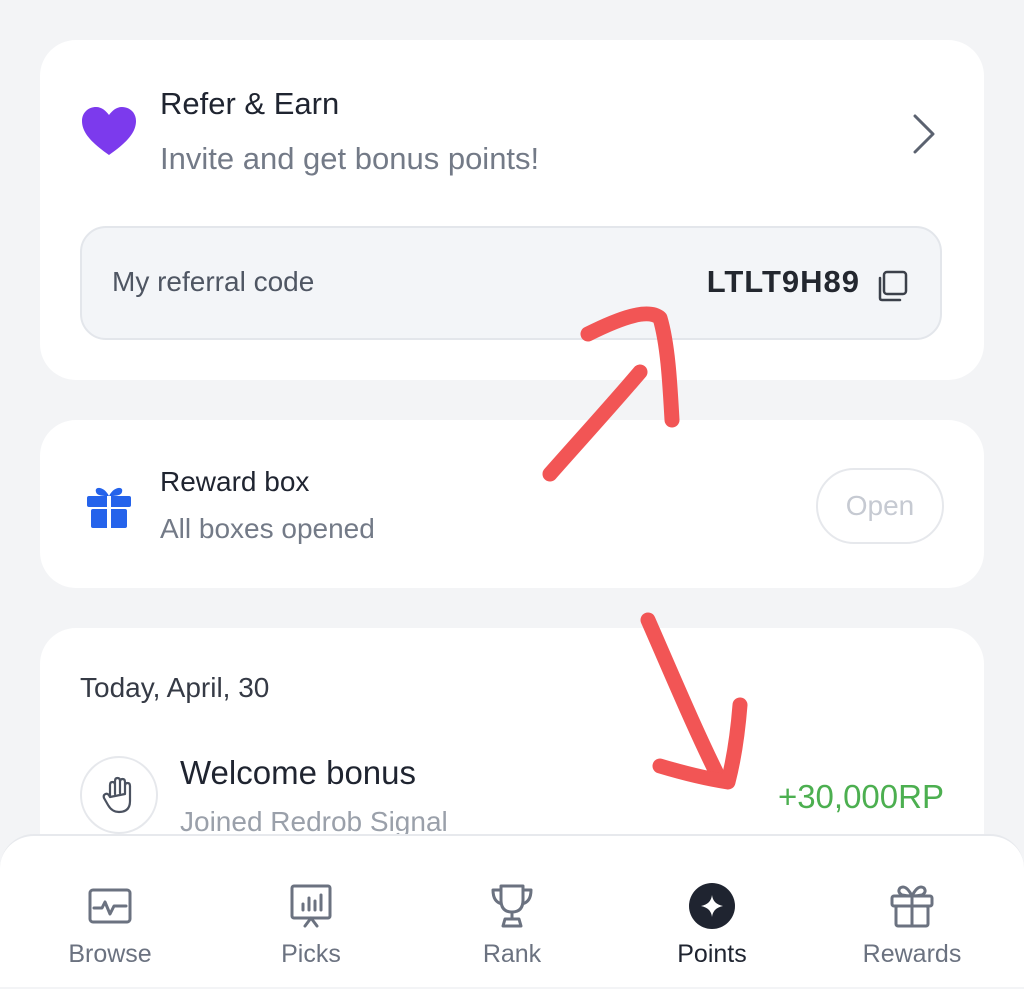  I want to click on refer-subtitle: Invite and get bonus points!, so click(350, 158).